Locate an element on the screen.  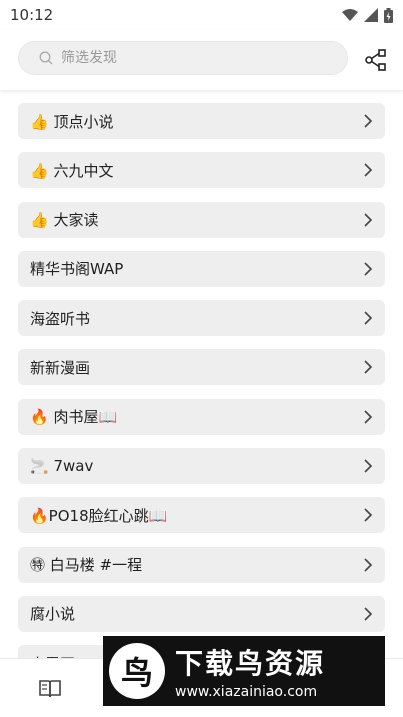
source-item: 新新漫画 is located at coordinates (201, 367).